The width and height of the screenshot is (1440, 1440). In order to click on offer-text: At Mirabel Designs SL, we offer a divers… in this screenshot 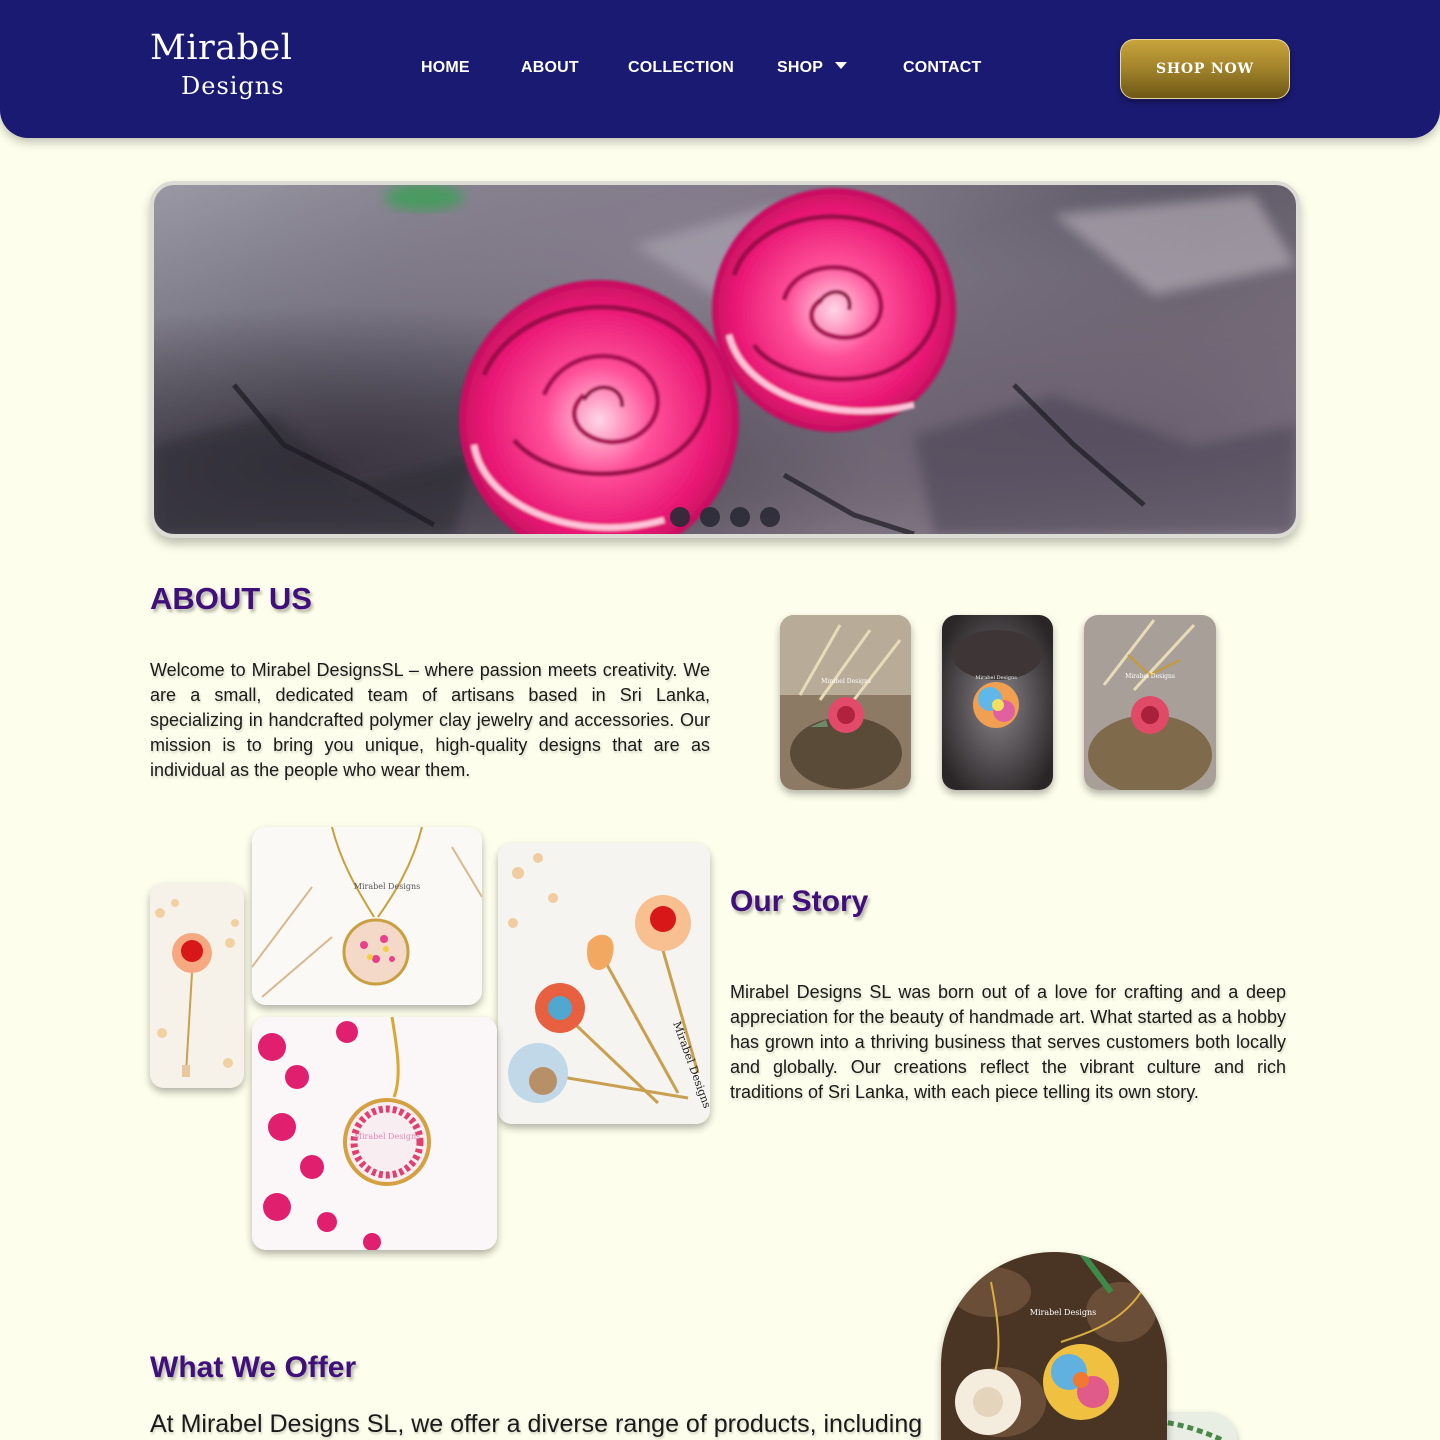, I will do `click(536, 1424)`.